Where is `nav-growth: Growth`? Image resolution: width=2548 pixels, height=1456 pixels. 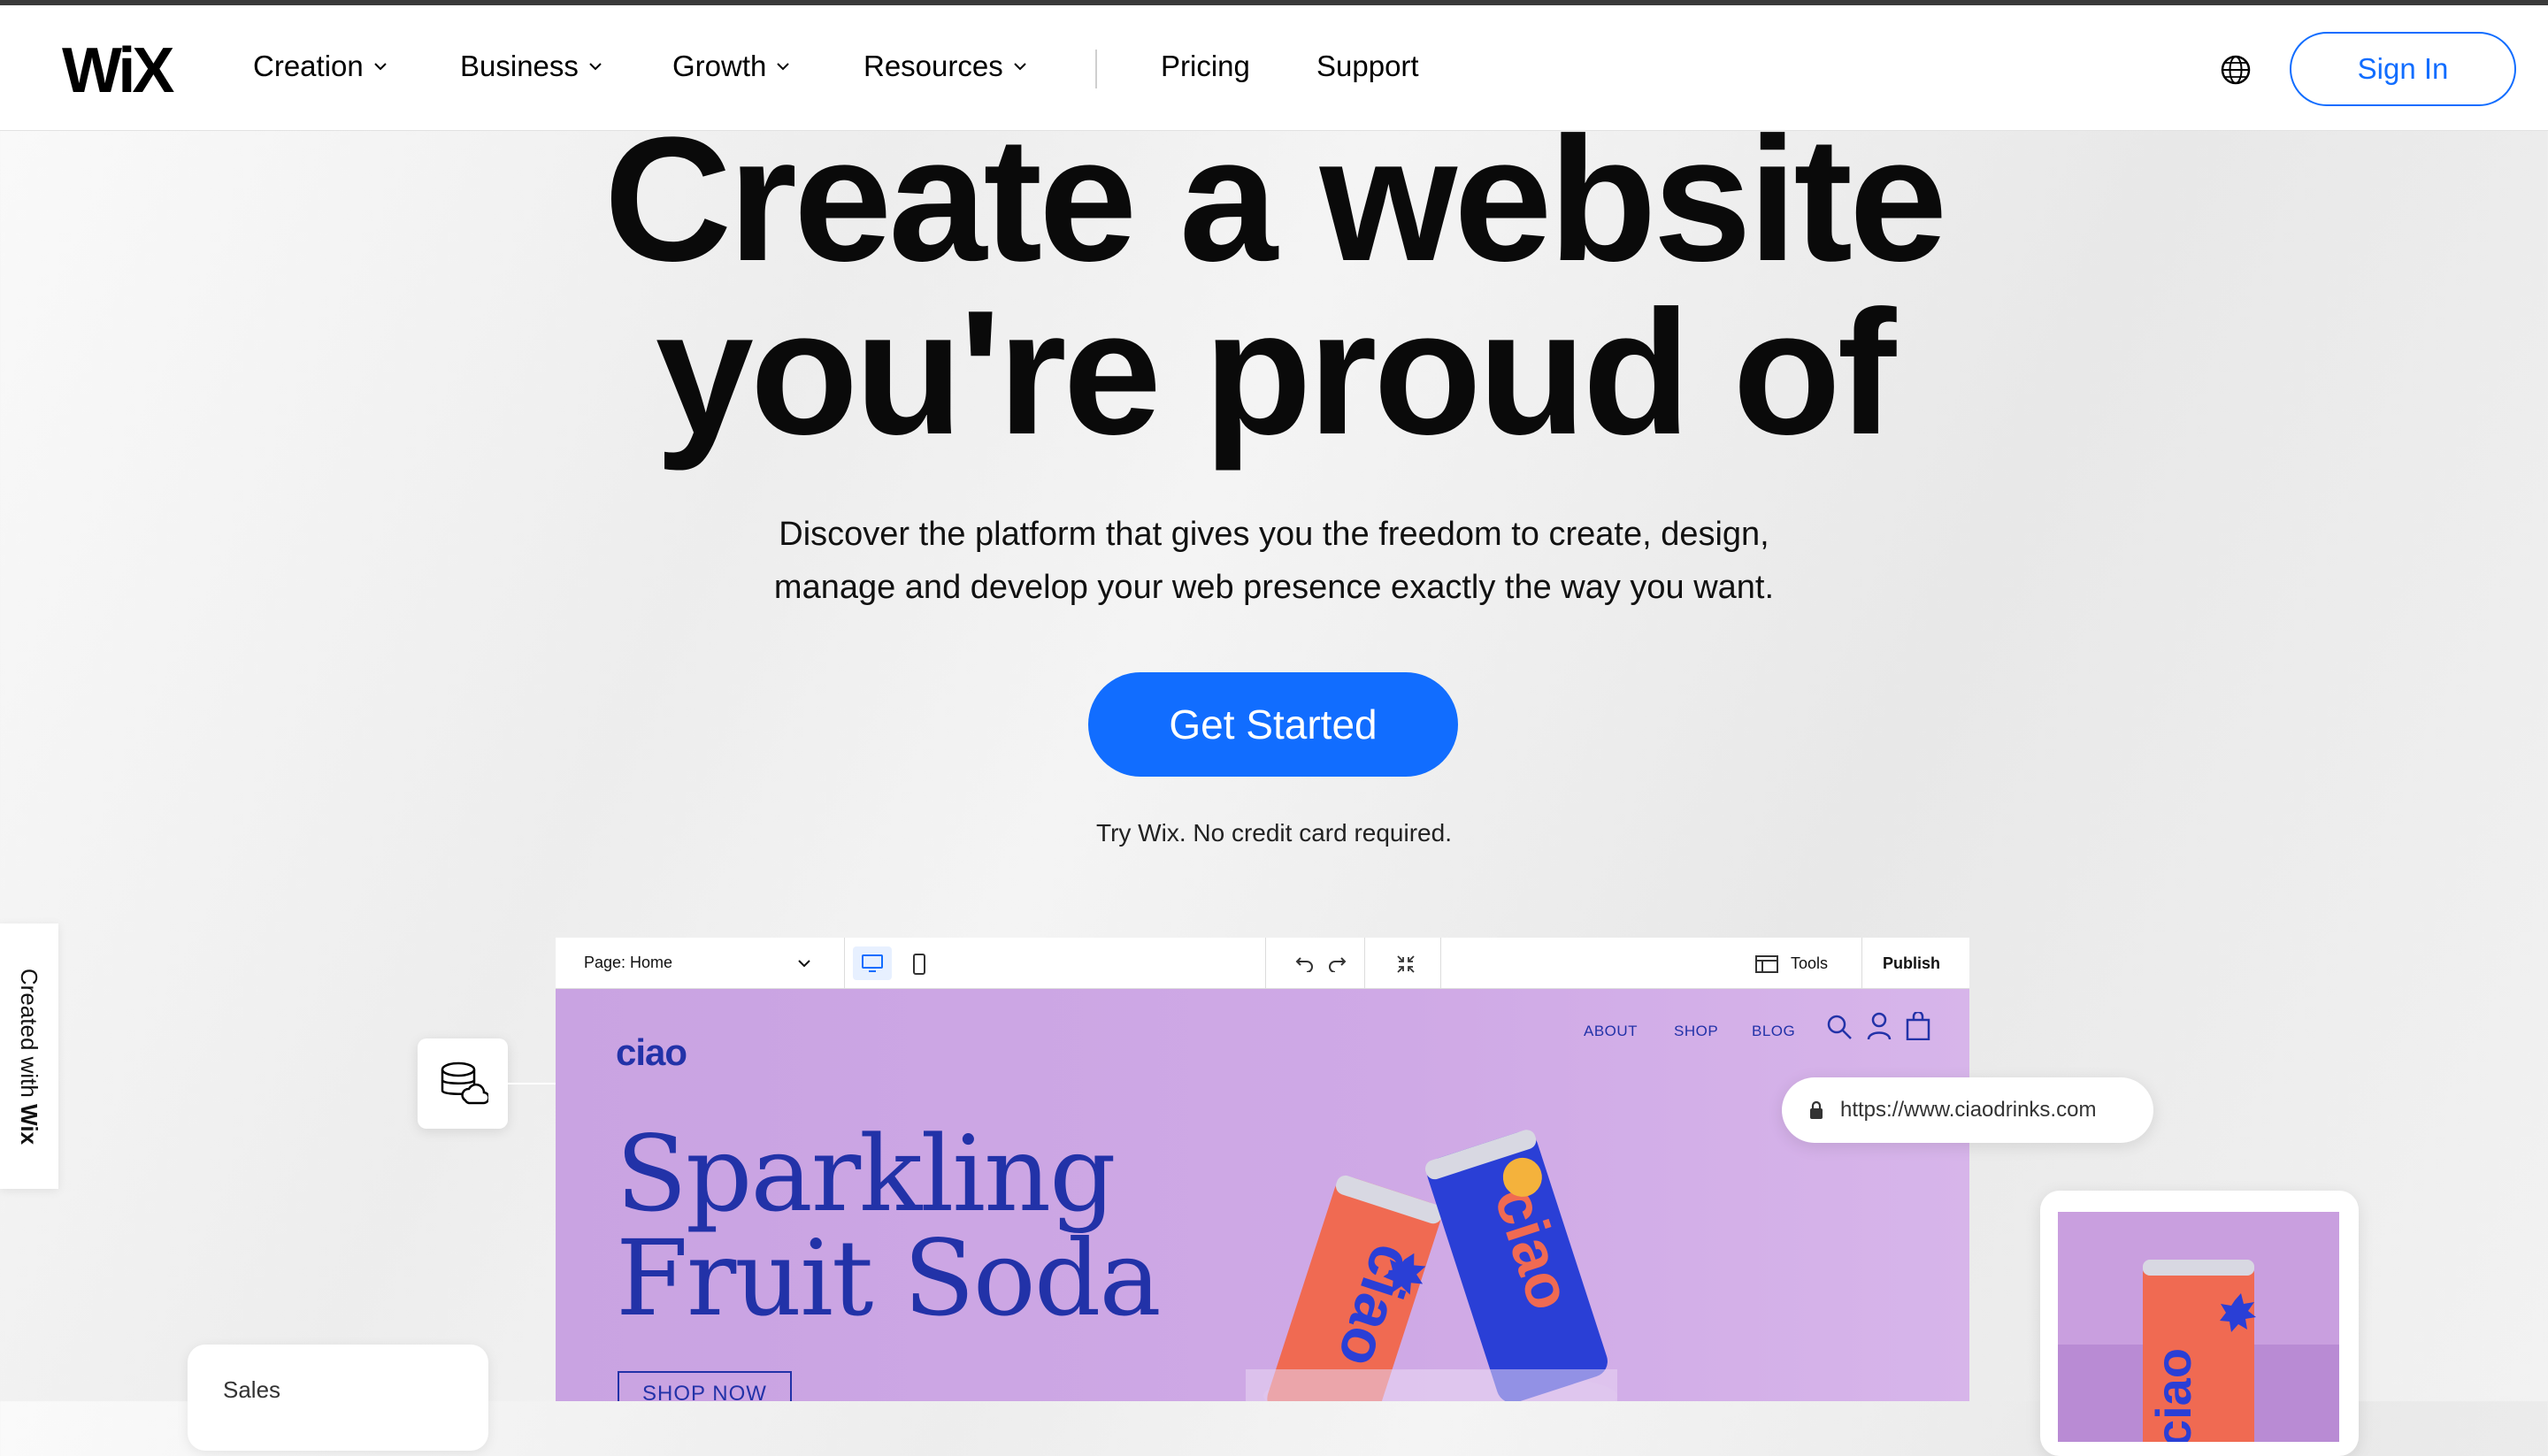 nav-growth: Growth is located at coordinates (732, 65).